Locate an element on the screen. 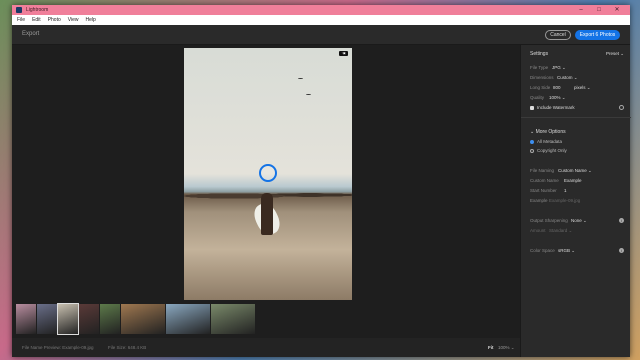  more-options-label: More Options is located at coordinates (550, 132).